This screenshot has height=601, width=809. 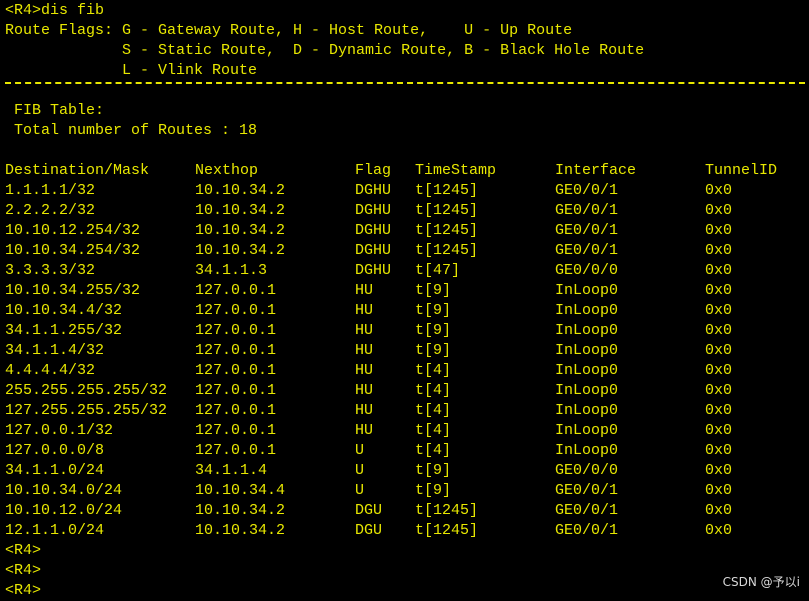 What do you see at coordinates (55, 350) in the screenshot?
I see `route-destination: 34.1.1.4/32` at bounding box center [55, 350].